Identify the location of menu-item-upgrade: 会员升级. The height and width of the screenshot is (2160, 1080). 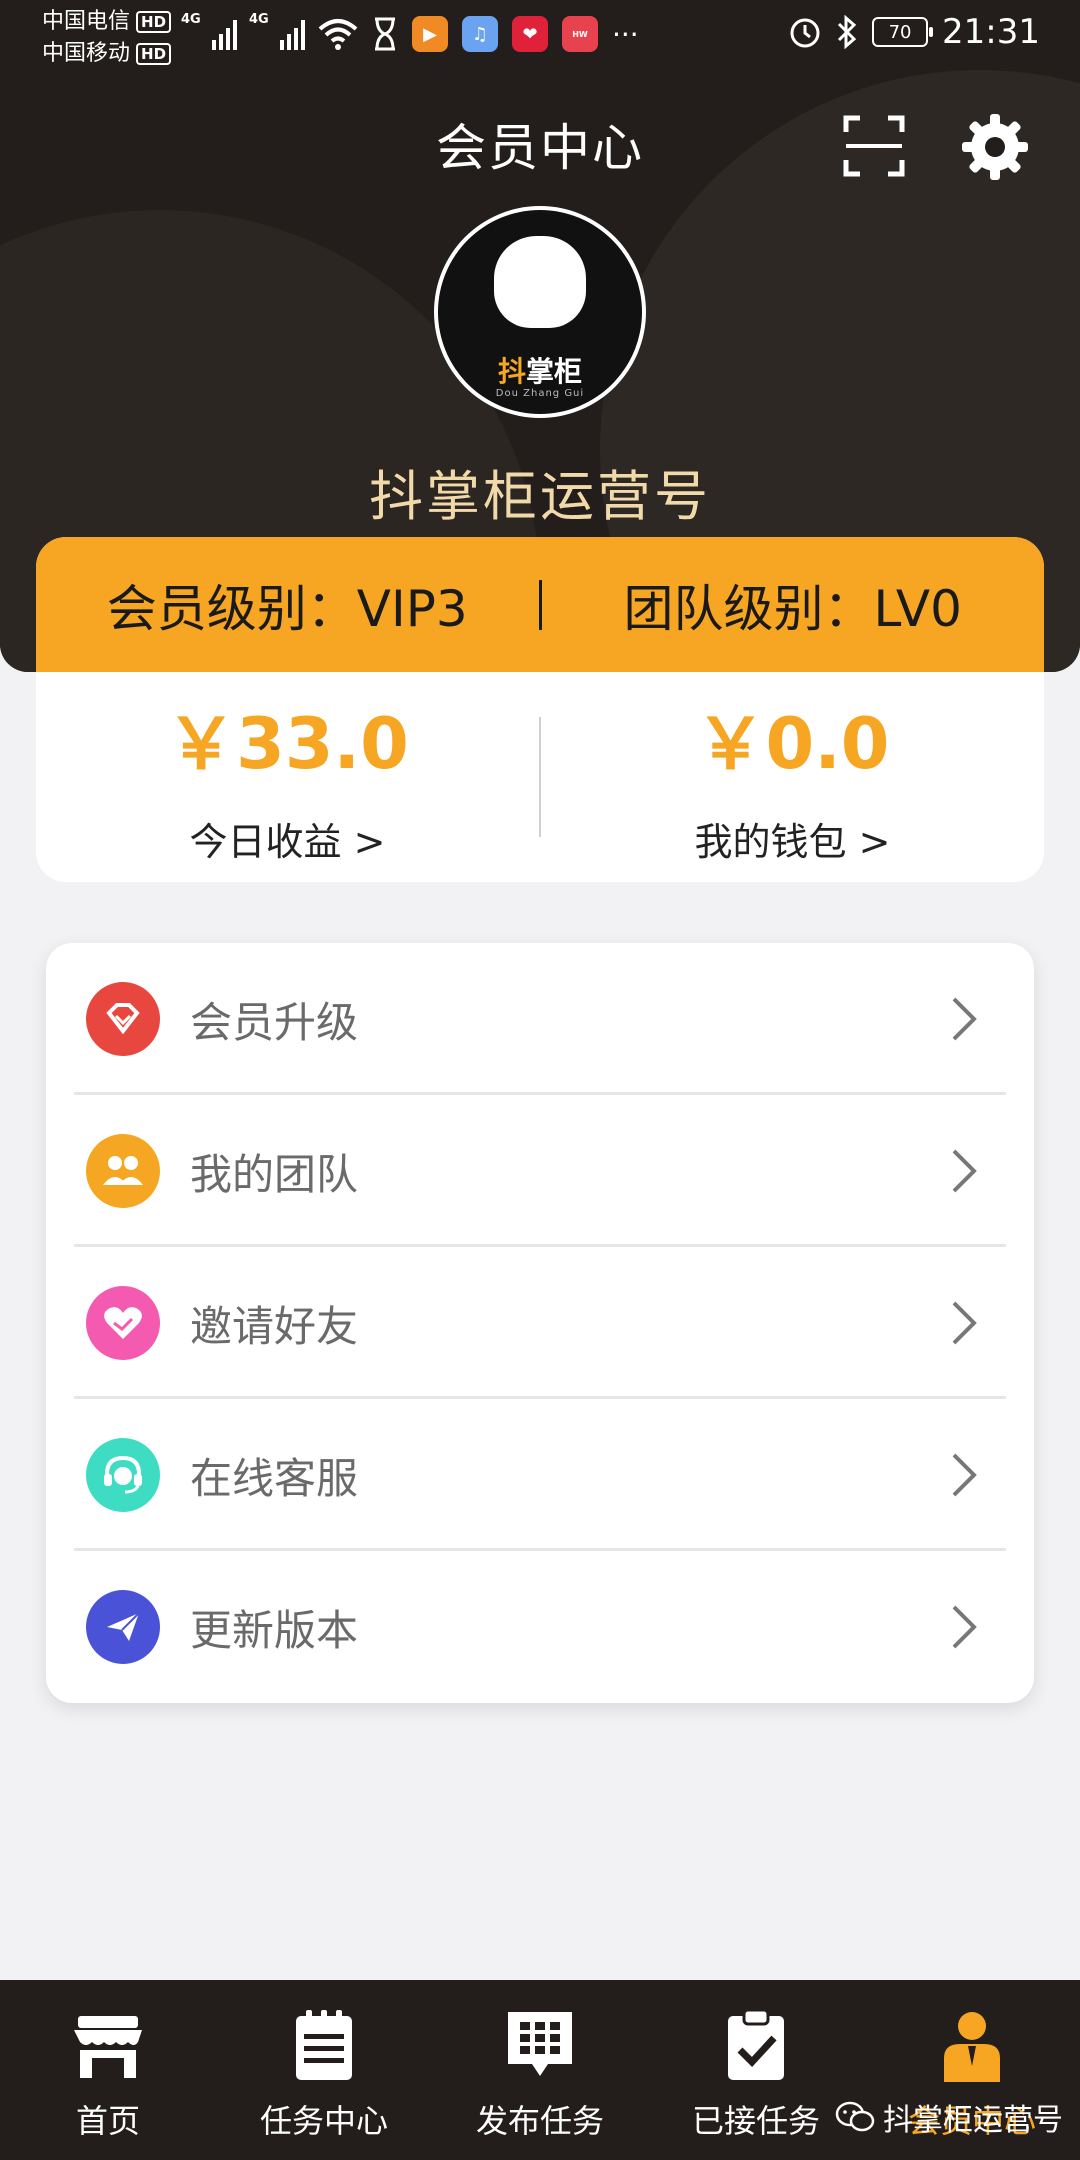
(540, 1019).